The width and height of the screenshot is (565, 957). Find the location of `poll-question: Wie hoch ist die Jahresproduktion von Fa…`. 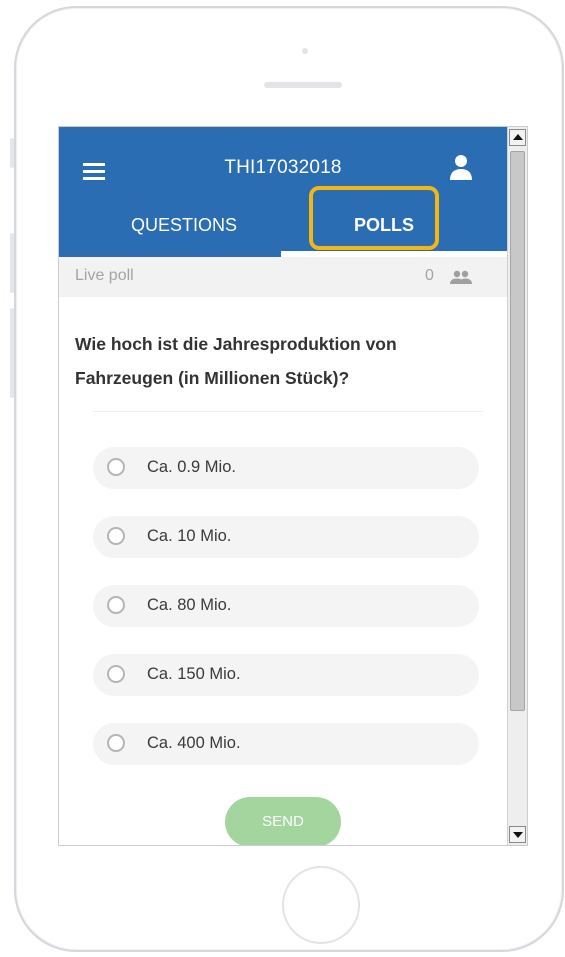

poll-question: Wie hoch ist die Jahresproduktion von Fa… is located at coordinates (236, 361).